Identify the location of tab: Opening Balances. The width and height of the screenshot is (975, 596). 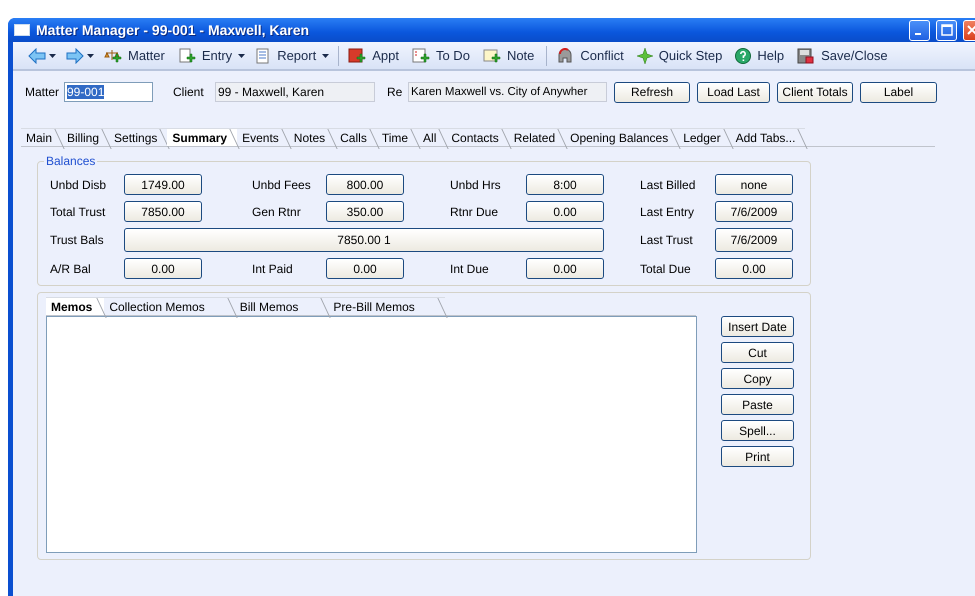
(621, 137).